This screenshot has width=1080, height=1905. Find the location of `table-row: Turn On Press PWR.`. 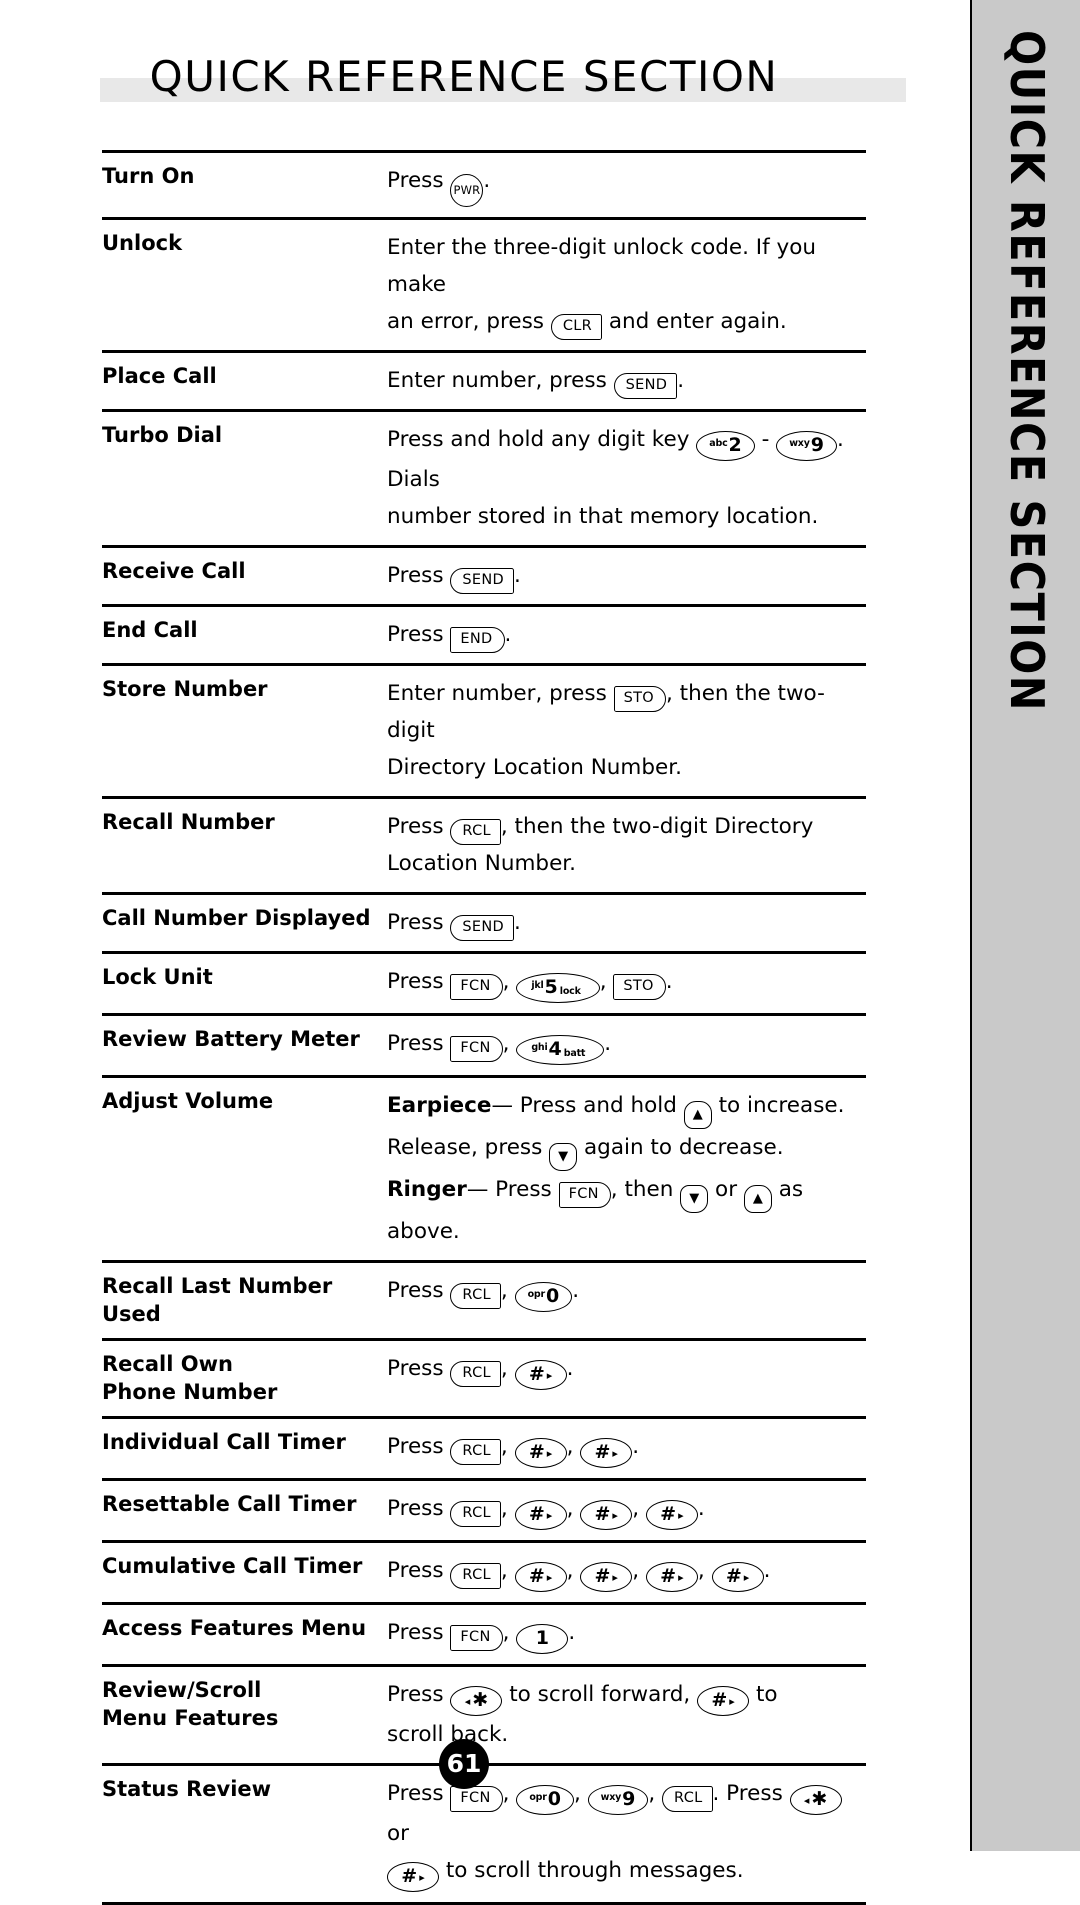

table-row: Turn On Press PWR. is located at coordinates (484, 186).